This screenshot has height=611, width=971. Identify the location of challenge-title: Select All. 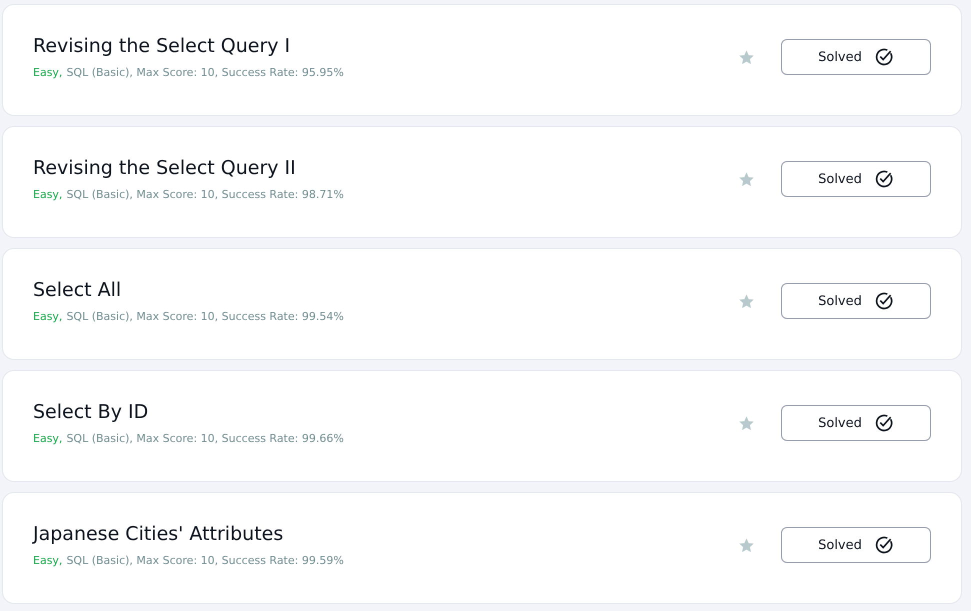
(385, 290).